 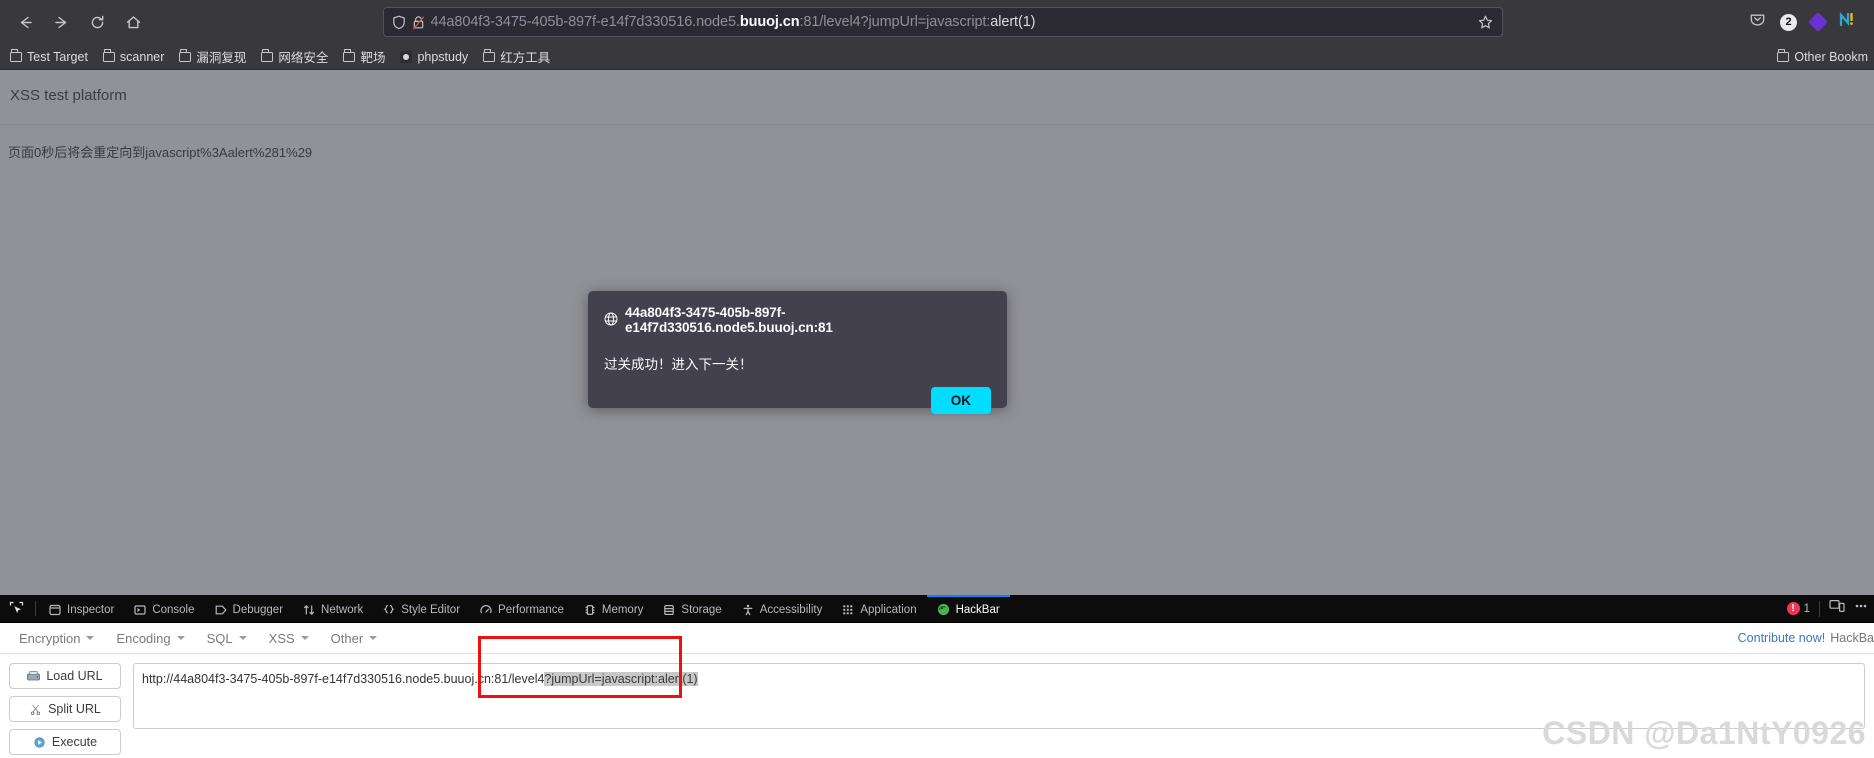 I want to click on tab-label: Debugger, so click(x=258, y=609).